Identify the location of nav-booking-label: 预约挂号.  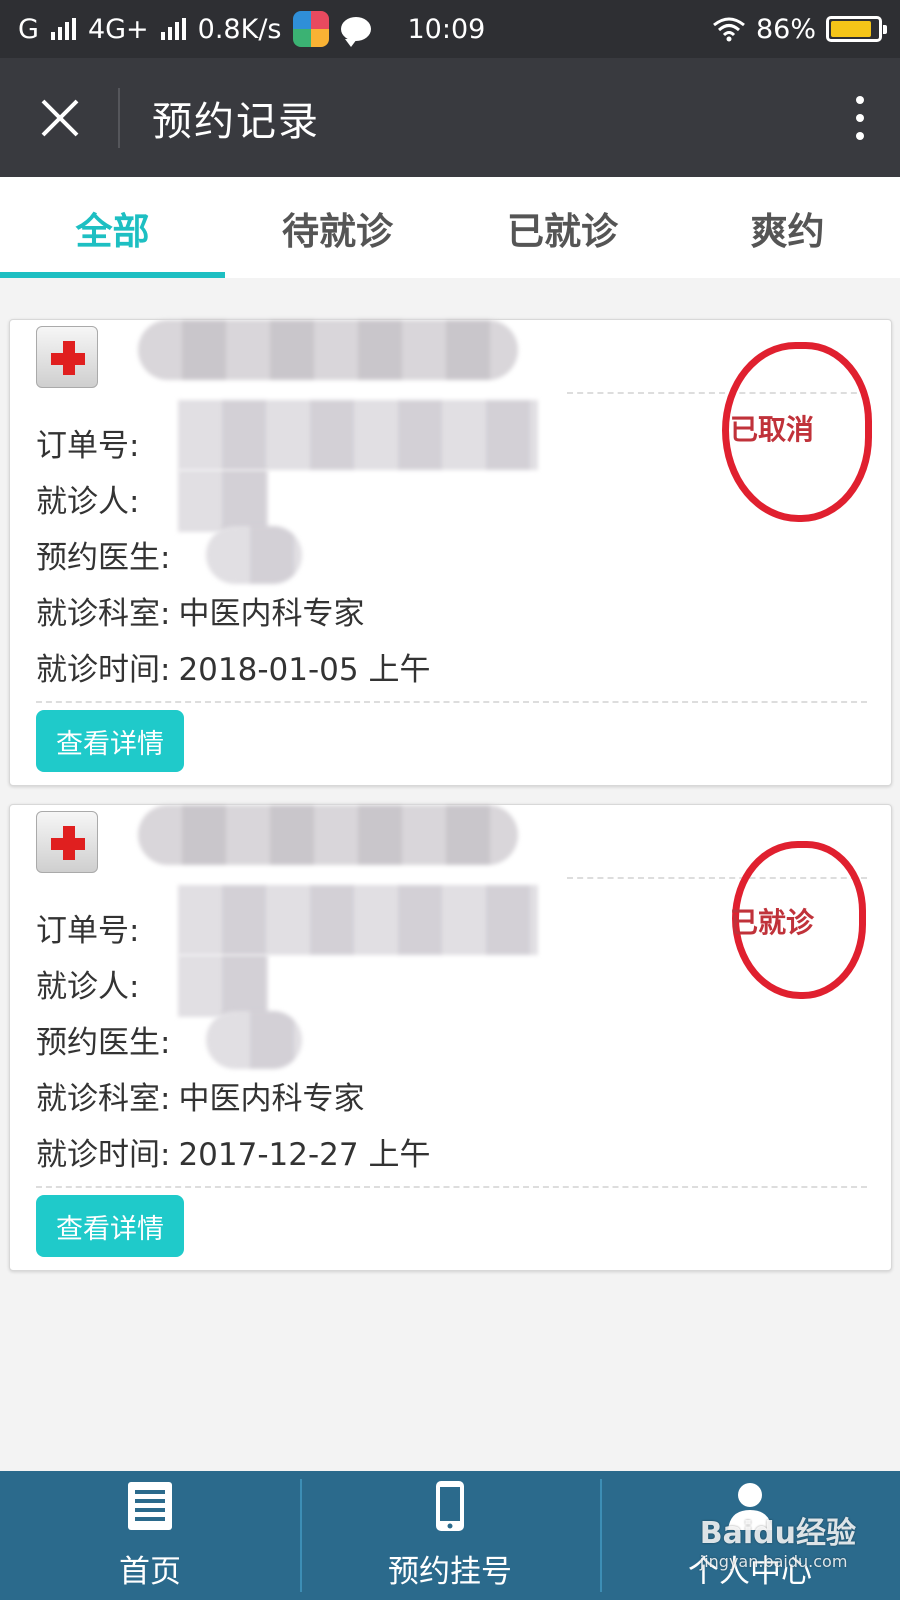
(450, 1572).